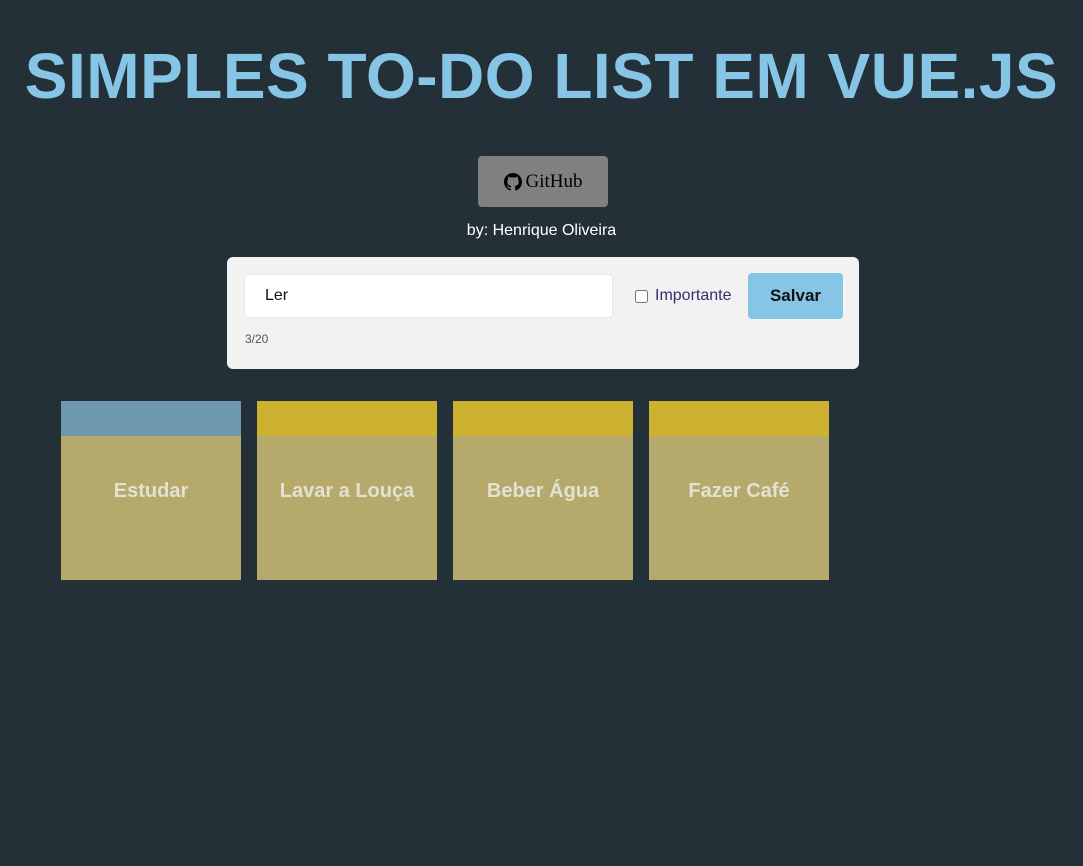  I want to click on github-icon, so click(512, 181).